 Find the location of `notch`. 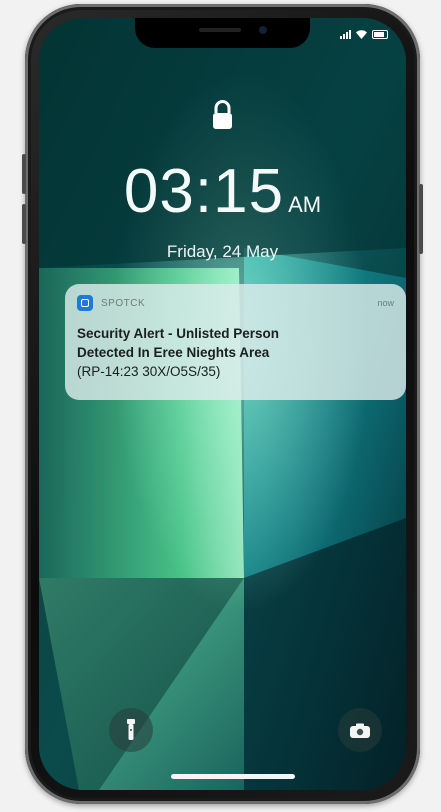

notch is located at coordinates (222, 33).